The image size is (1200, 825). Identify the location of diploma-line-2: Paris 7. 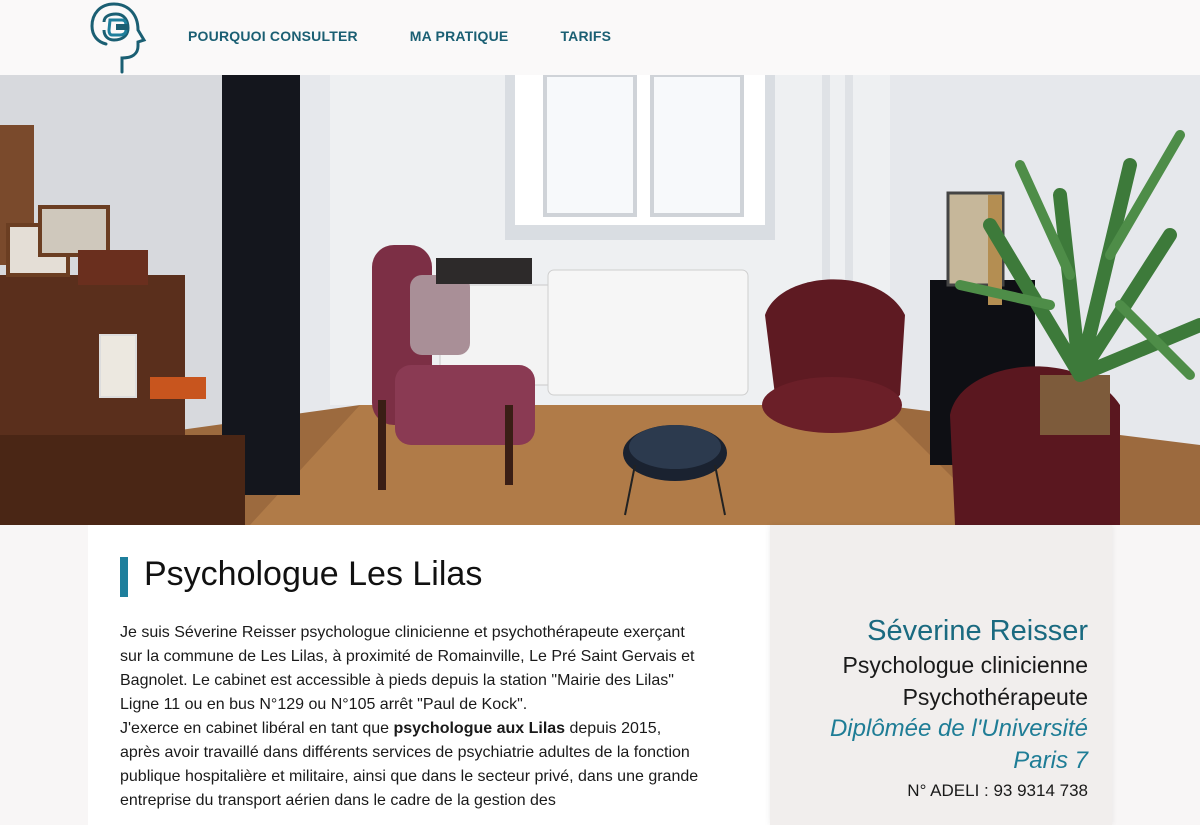
(1050, 760).